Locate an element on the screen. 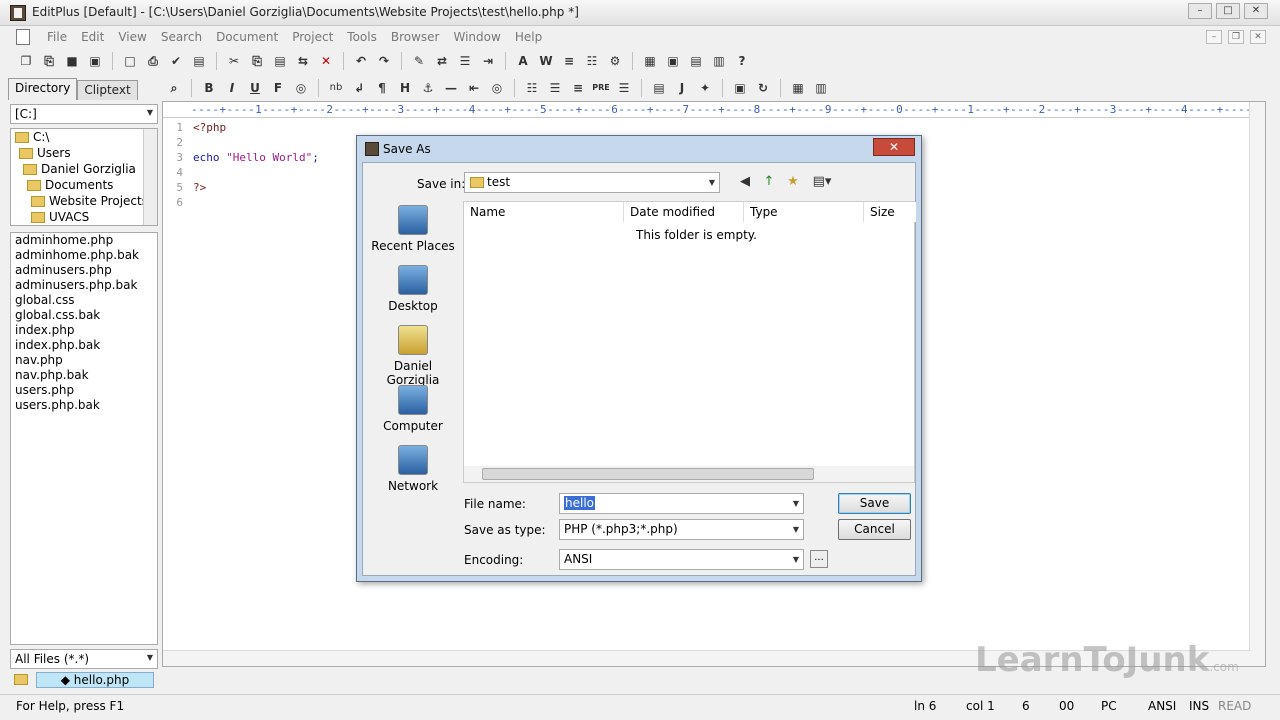  file-list-item: adminusers.php.bak is located at coordinates (84, 285).